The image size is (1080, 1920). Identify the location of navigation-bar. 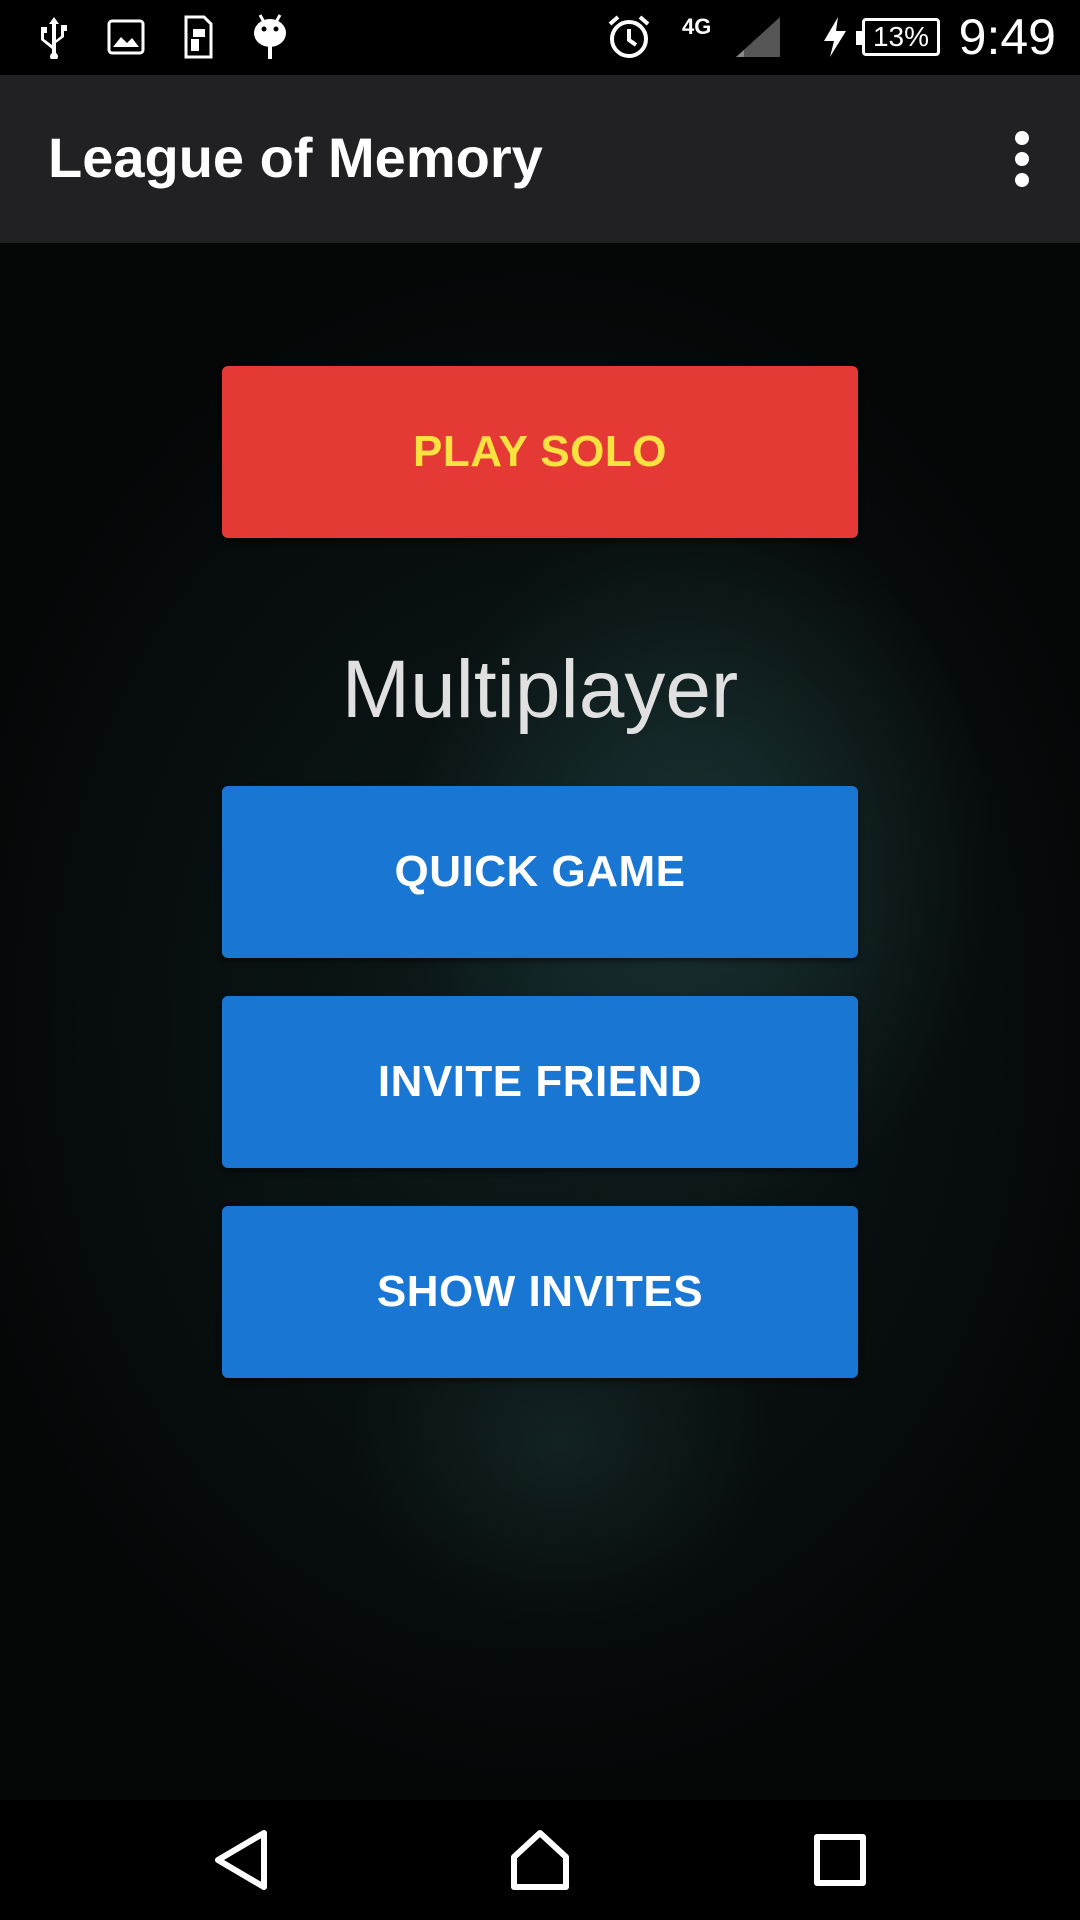
(540, 1860).